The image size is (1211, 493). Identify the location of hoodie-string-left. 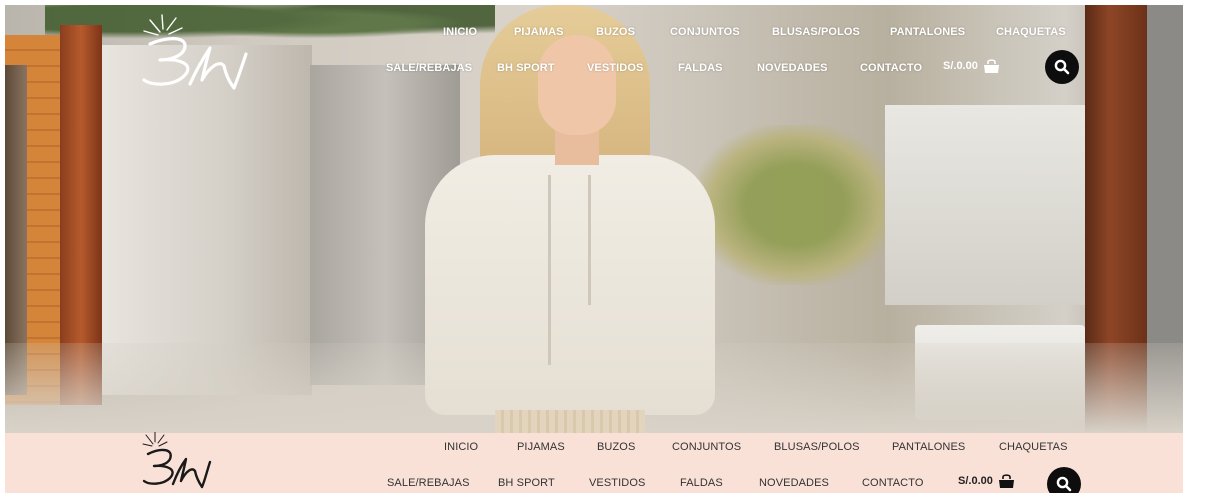
(549, 270).